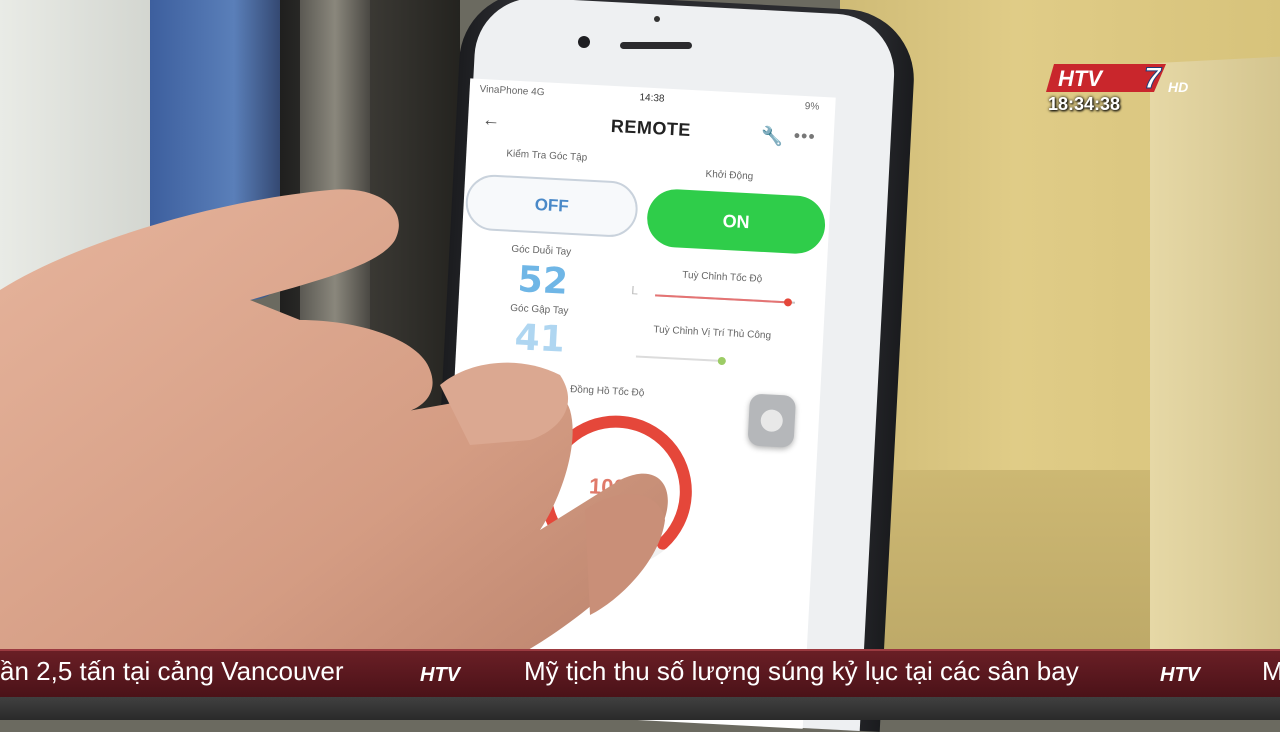 Image resolution: width=1280 pixels, height=732 pixels. What do you see at coordinates (1084, 104) in the screenshot?
I see `broadcast-clock: 18:34:38` at bounding box center [1084, 104].